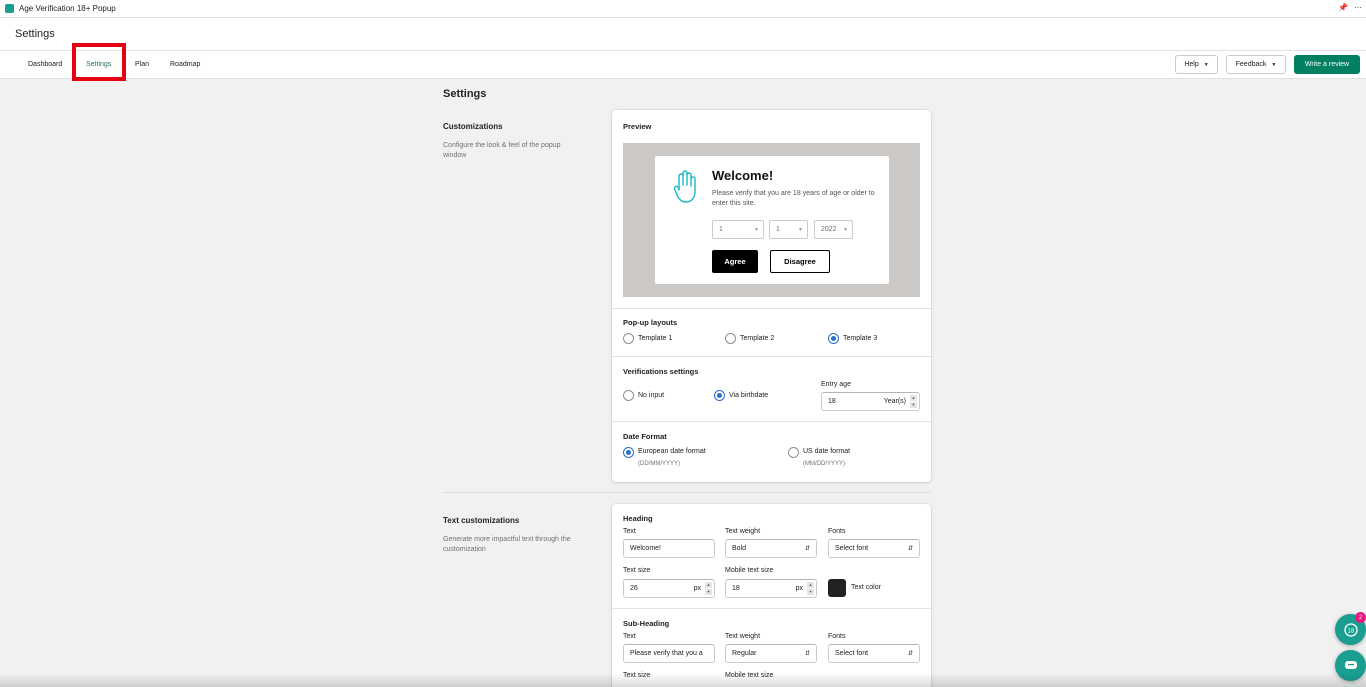  What do you see at coordinates (738, 229) in the screenshot?
I see `day-select: 1 ▼` at bounding box center [738, 229].